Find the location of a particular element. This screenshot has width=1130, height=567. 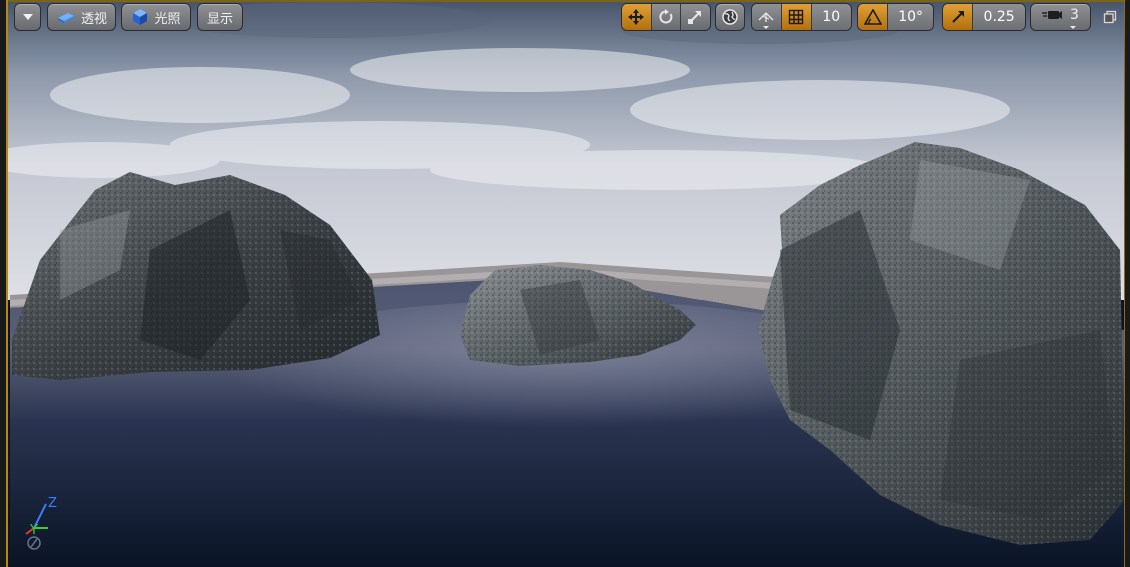

grid-icon is located at coordinates (796, 17).